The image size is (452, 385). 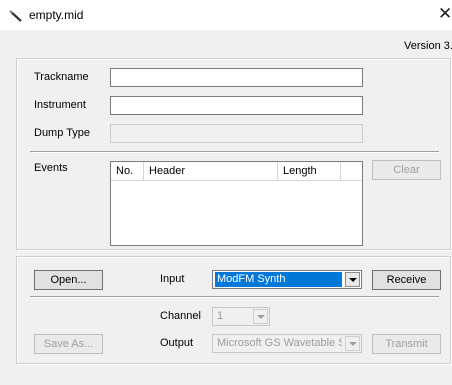 What do you see at coordinates (226, 15) in the screenshot?
I see `title-bar: empty.mid ✕` at bounding box center [226, 15].